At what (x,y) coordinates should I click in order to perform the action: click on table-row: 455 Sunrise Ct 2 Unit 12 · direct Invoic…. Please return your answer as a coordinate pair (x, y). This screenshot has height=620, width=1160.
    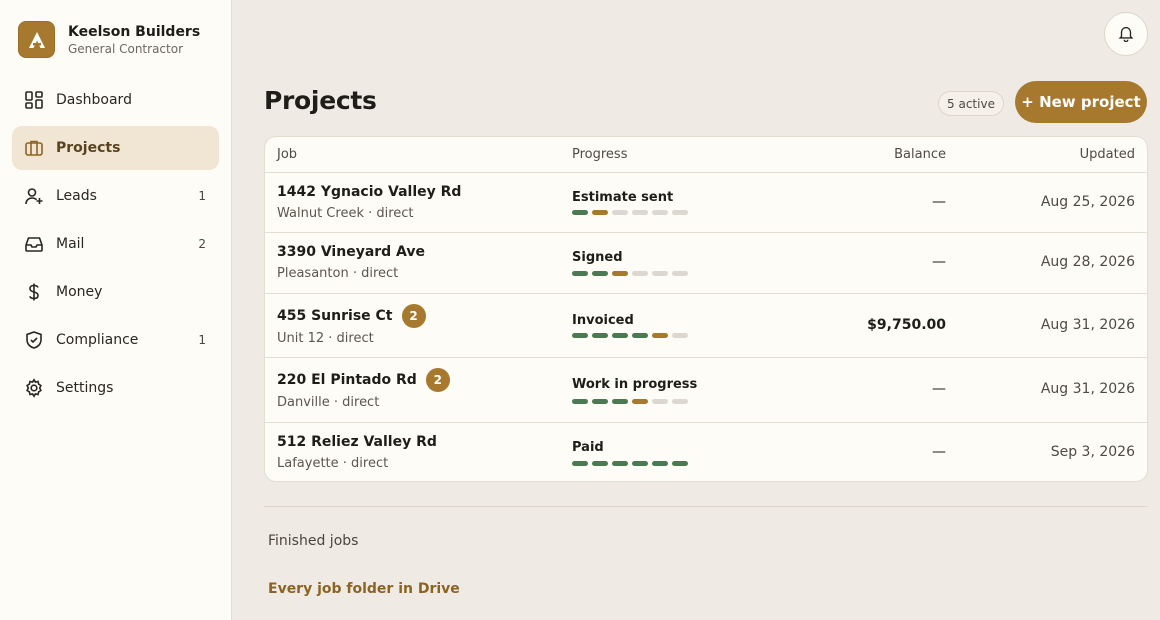
    Looking at the image, I should click on (706, 326).